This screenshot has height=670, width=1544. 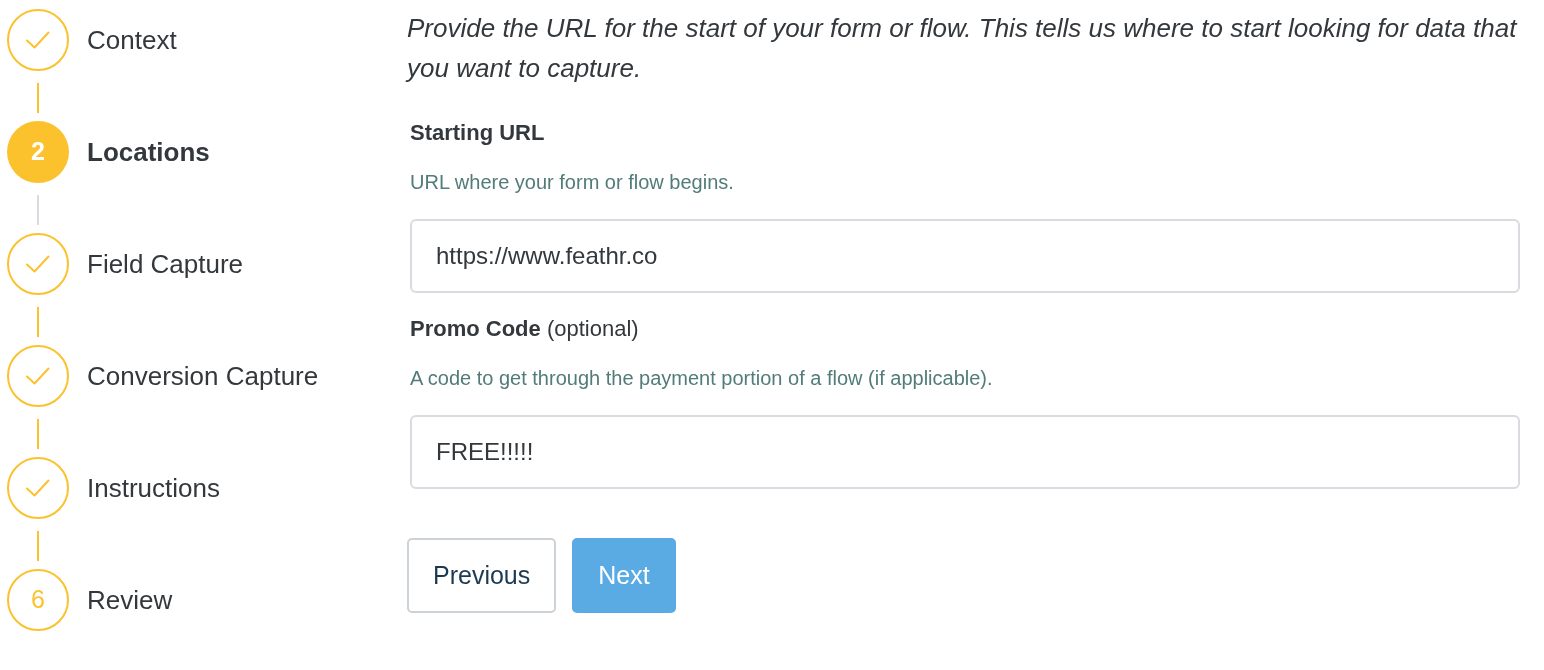 I want to click on step-number: 2, so click(x=38, y=152).